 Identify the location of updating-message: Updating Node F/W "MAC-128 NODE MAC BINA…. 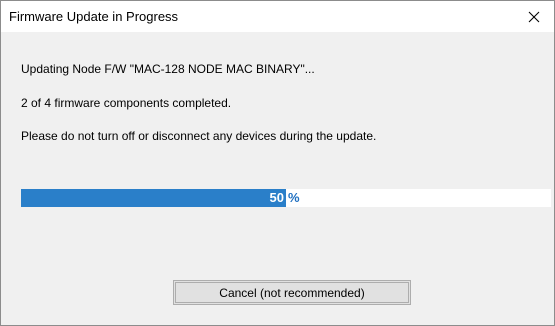
(168, 69).